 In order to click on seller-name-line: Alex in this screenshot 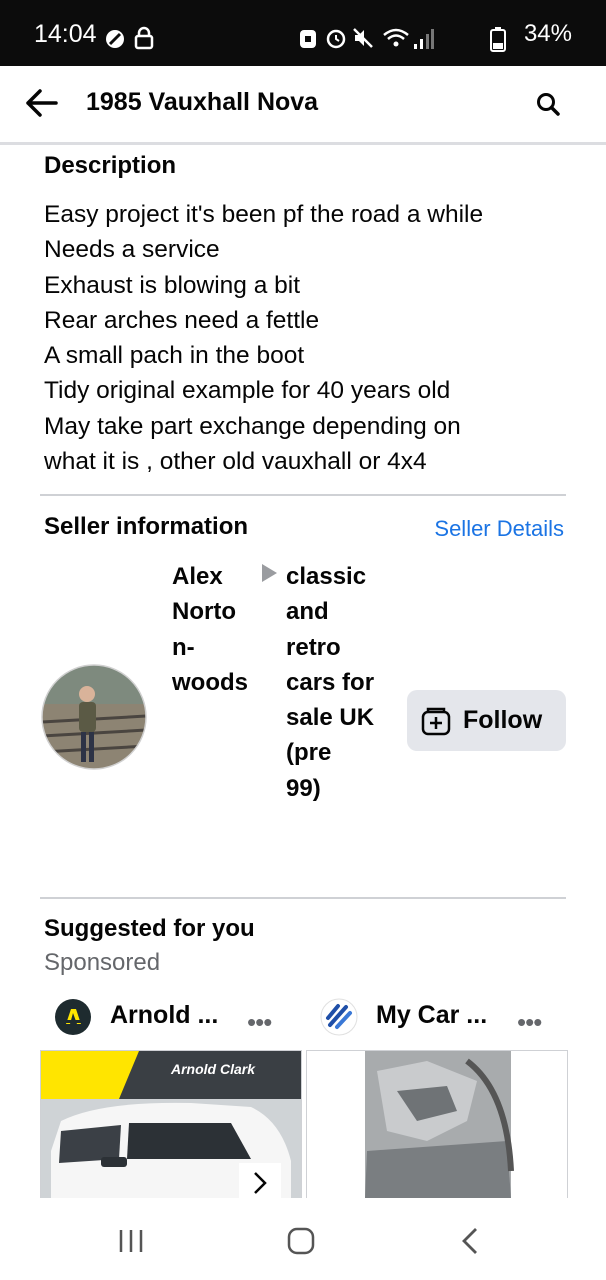, I will do `click(197, 576)`.